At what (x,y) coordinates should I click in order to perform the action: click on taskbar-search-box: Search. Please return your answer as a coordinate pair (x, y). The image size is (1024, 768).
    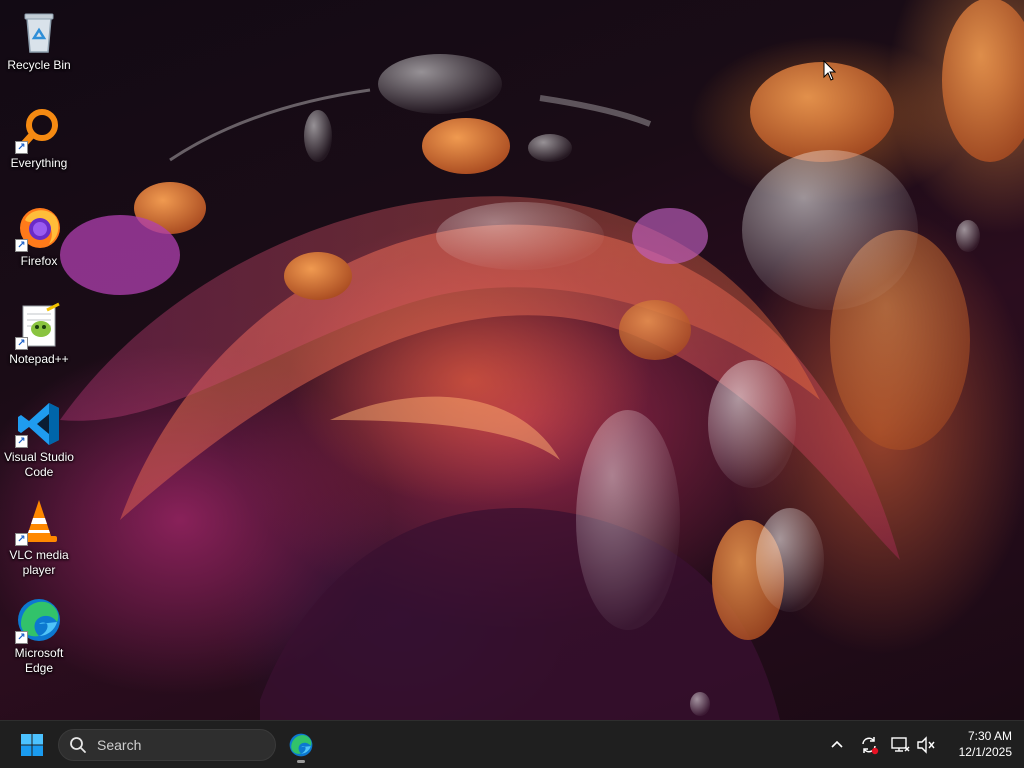
    Looking at the image, I should click on (167, 745).